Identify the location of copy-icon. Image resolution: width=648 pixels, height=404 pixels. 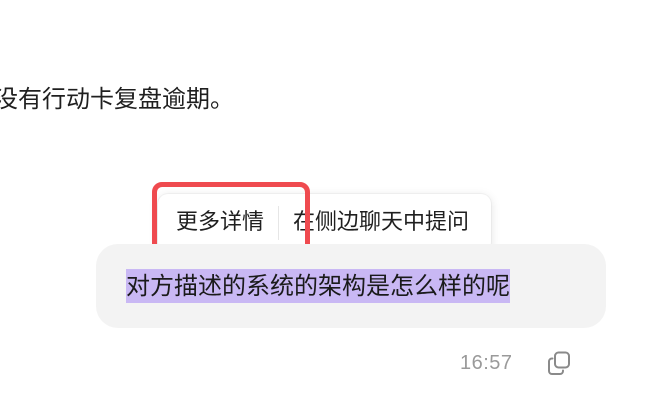
(558, 363).